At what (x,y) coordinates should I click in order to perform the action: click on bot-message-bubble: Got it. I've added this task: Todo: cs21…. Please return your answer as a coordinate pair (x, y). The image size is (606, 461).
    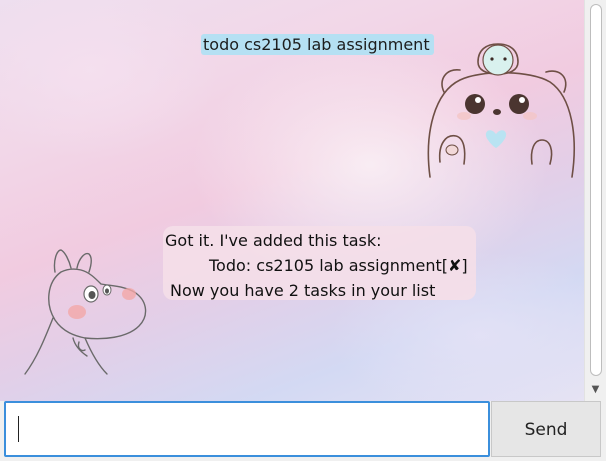
    Looking at the image, I should click on (319, 263).